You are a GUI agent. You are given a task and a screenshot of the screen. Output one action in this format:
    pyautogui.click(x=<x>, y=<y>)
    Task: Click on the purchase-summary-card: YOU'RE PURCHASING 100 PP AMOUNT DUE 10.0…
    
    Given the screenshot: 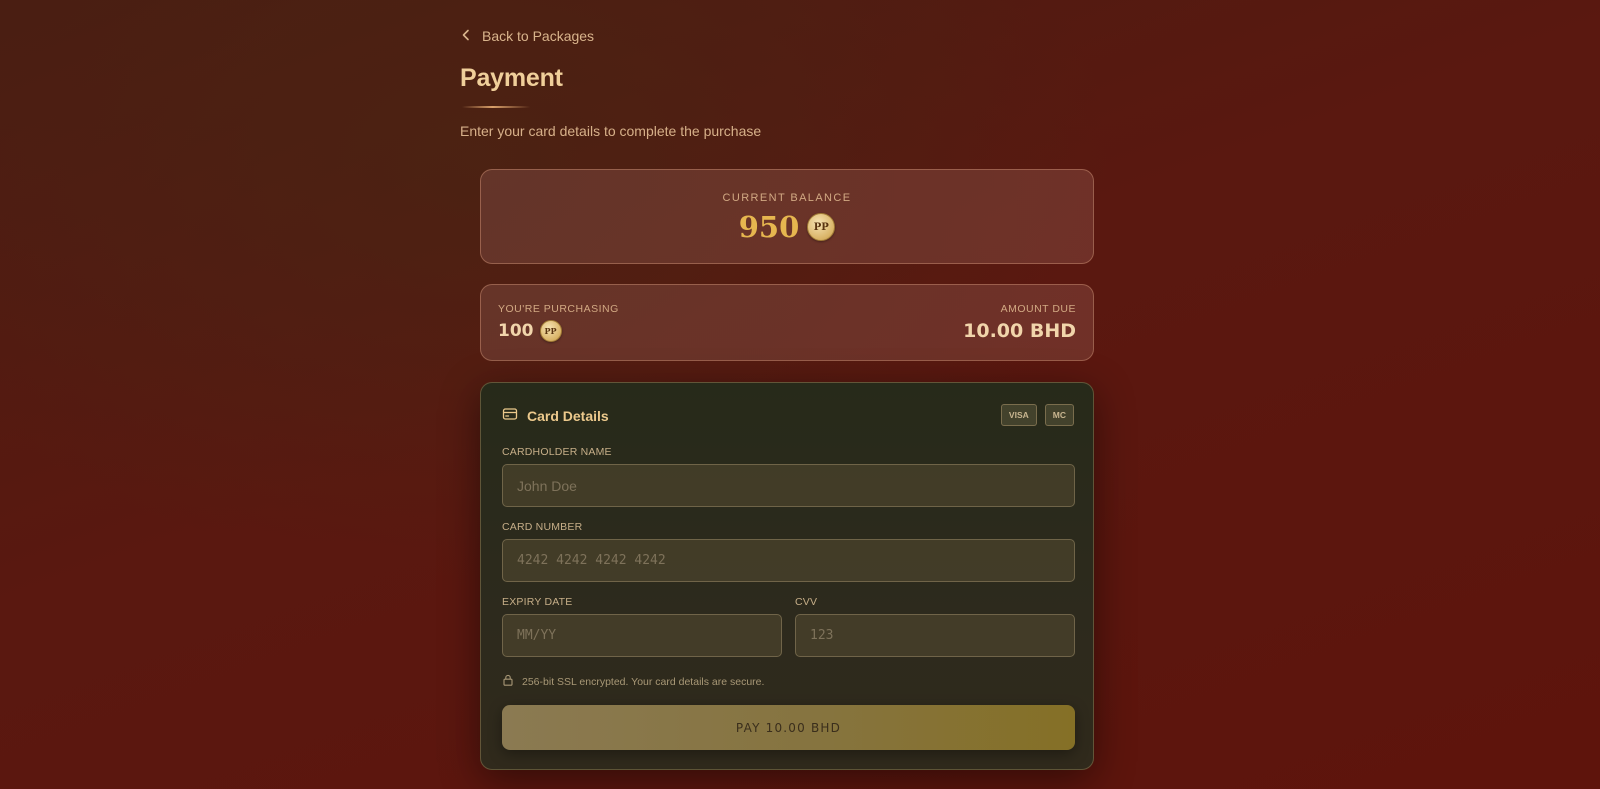 What is the action you would take?
    pyautogui.click(x=787, y=322)
    